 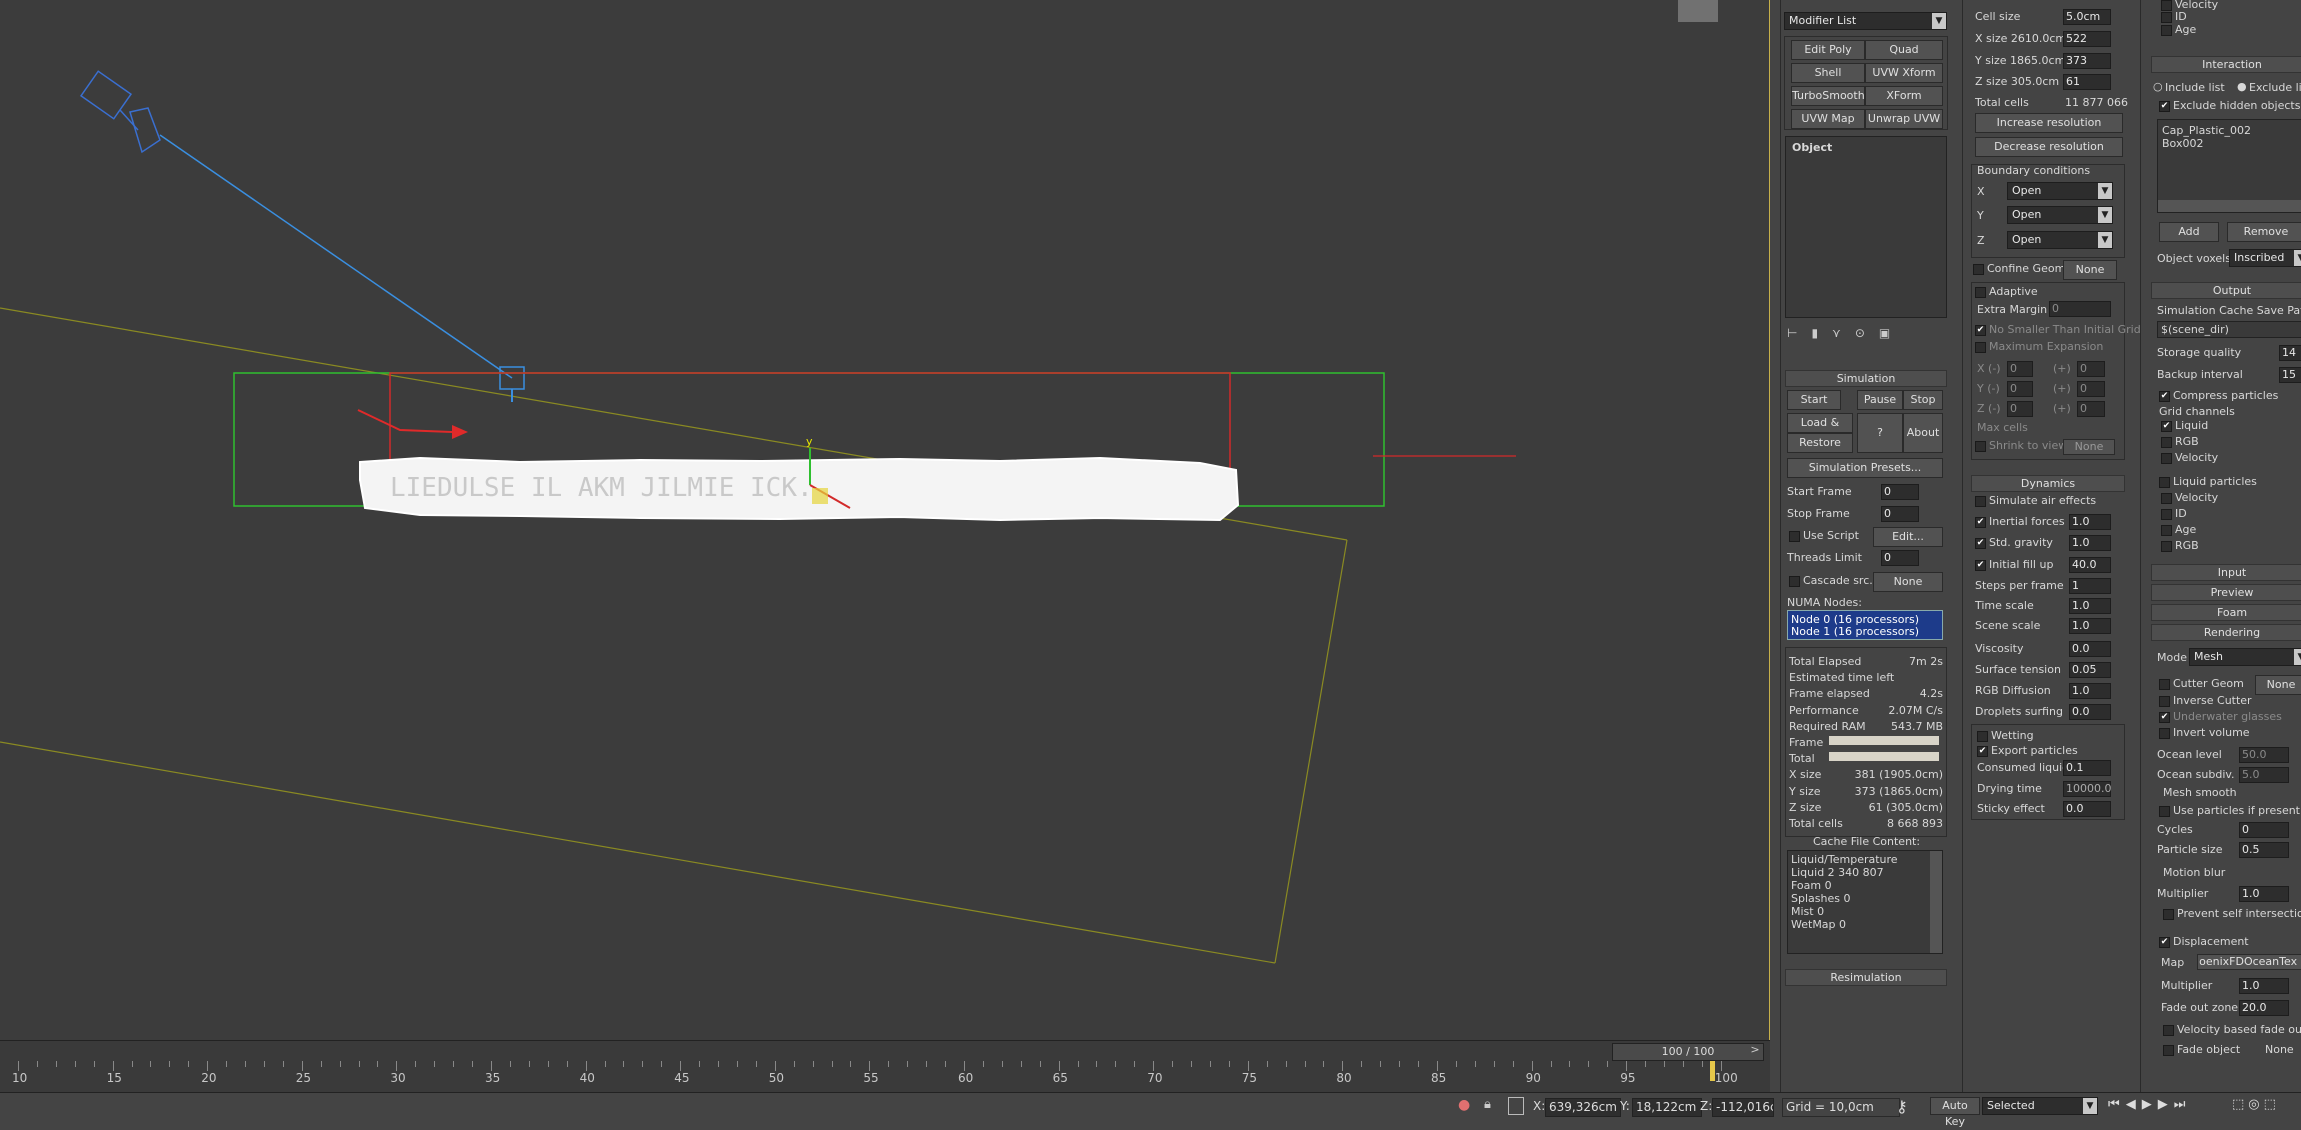 What do you see at coordinates (2264, 1008) in the screenshot?
I see `fade-zone-spinner: 20.0` at bounding box center [2264, 1008].